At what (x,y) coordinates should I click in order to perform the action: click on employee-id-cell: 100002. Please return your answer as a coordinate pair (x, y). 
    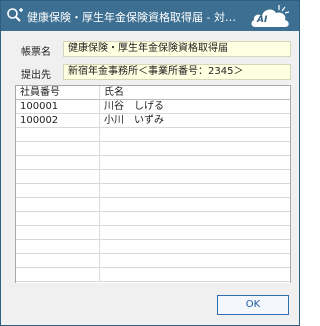
    Looking at the image, I should click on (58, 121).